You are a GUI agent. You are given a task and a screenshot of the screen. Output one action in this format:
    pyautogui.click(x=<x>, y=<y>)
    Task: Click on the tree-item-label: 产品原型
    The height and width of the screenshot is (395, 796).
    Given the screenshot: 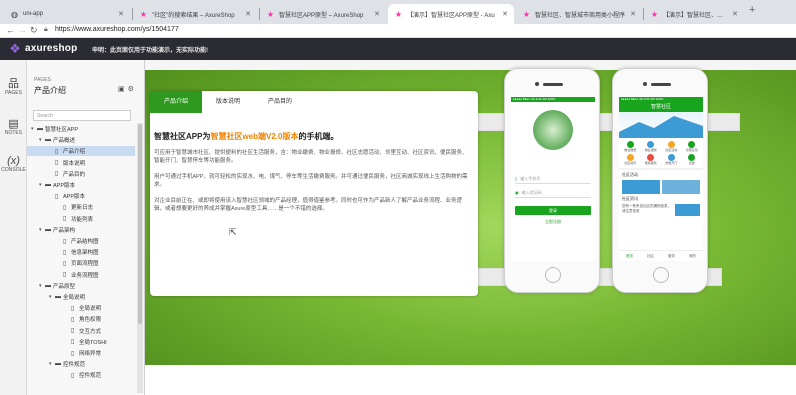 What is the action you would take?
    pyautogui.click(x=64, y=286)
    